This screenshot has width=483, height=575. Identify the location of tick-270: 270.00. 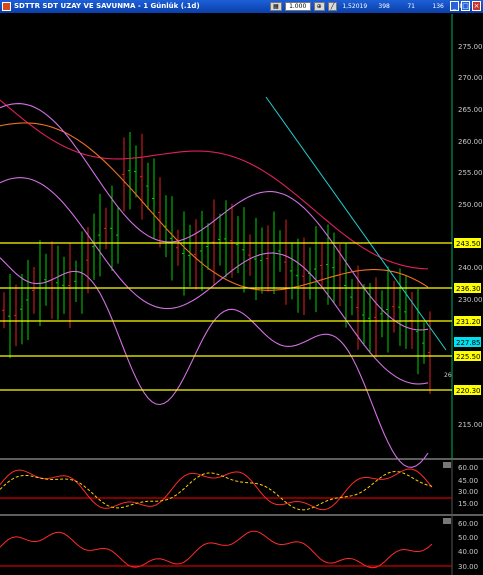
(470, 78).